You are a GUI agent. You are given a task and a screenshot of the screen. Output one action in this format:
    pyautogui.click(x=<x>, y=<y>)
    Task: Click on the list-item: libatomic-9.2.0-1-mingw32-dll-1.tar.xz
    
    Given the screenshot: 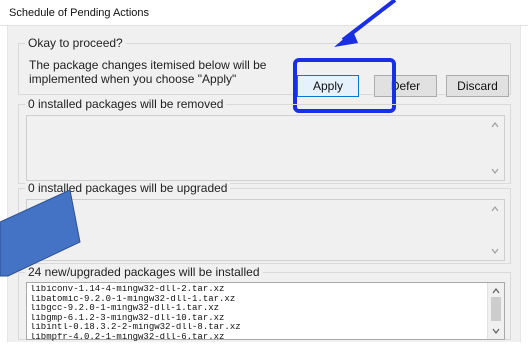 What is the action you would take?
    pyautogui.click(x=258, y=300)
    